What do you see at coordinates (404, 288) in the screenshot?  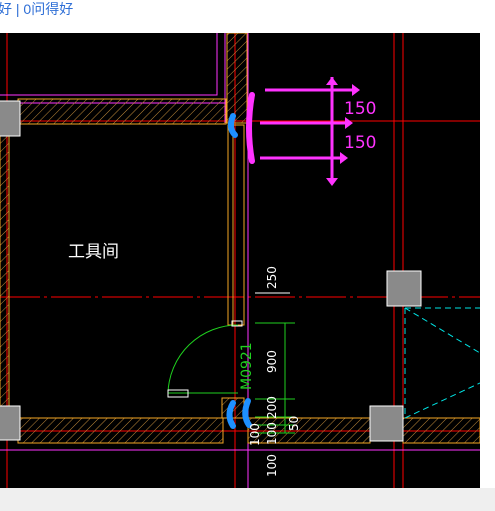 I see `column-right` at bounding box center [404, 288].